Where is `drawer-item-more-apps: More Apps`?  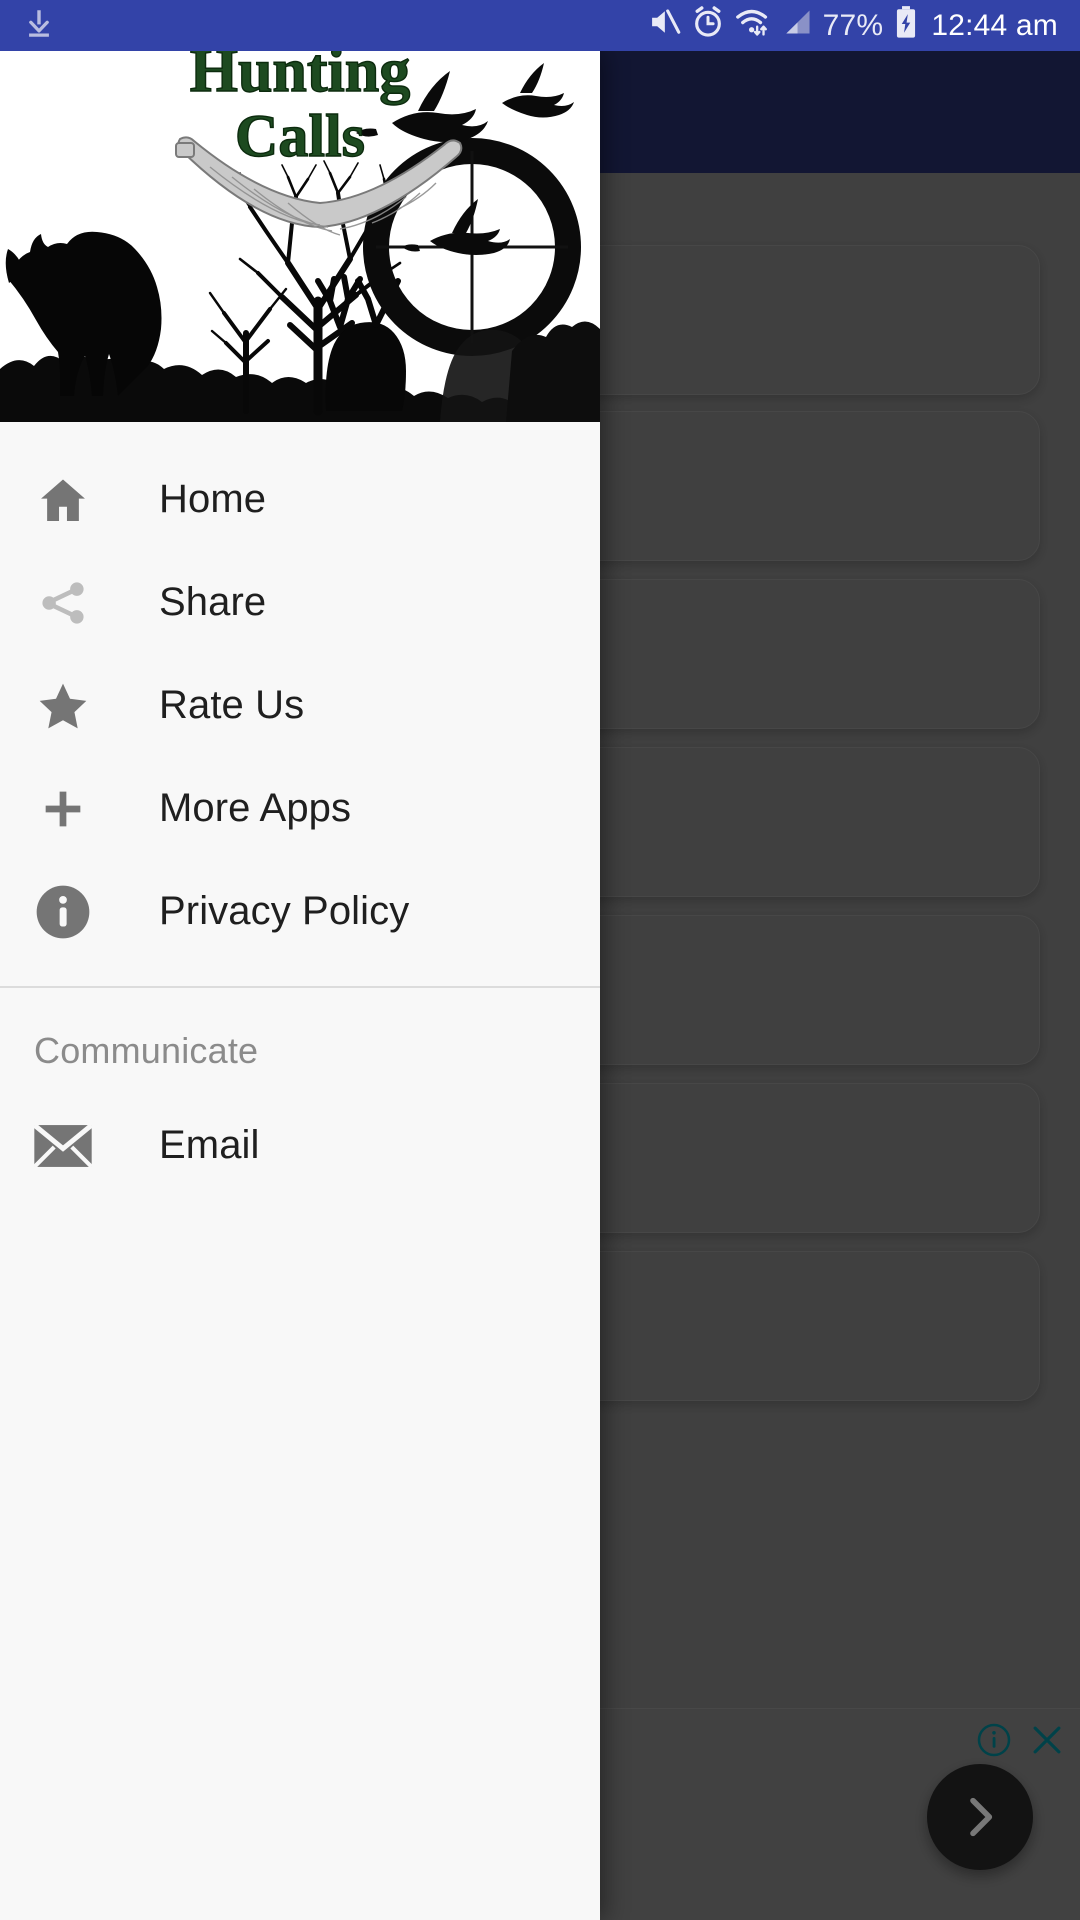
drawer-item-more-apps: More Apps is located at coordinates (300, 808).